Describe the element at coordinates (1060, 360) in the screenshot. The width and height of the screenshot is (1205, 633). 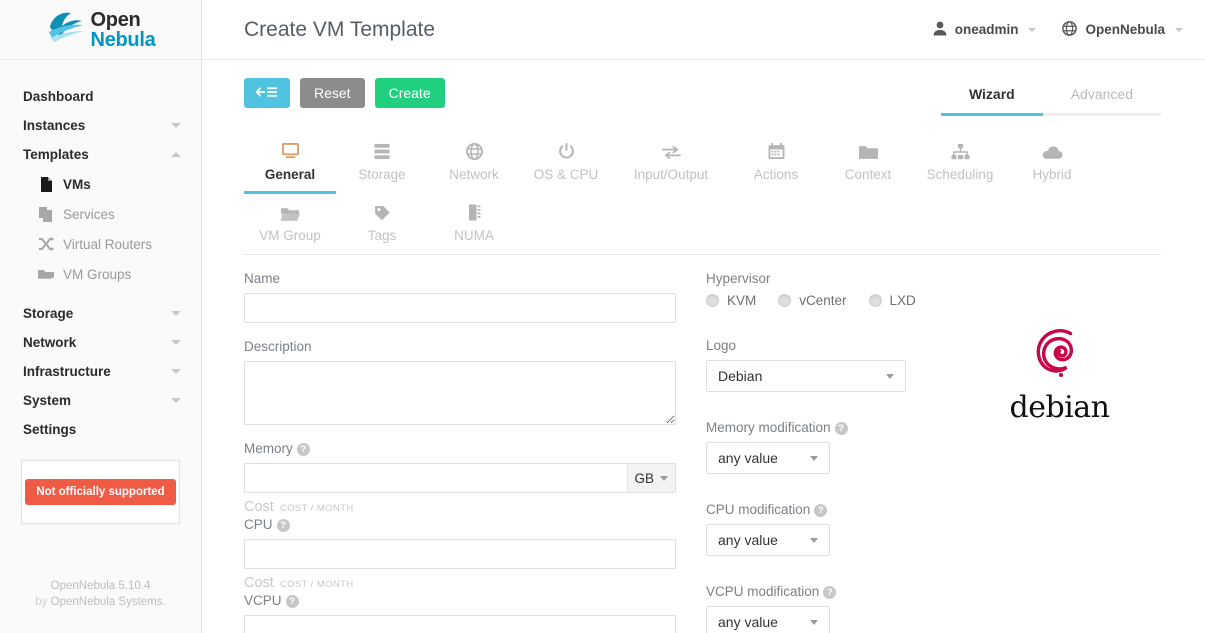
I see `debian-swirl-icon` at that location.